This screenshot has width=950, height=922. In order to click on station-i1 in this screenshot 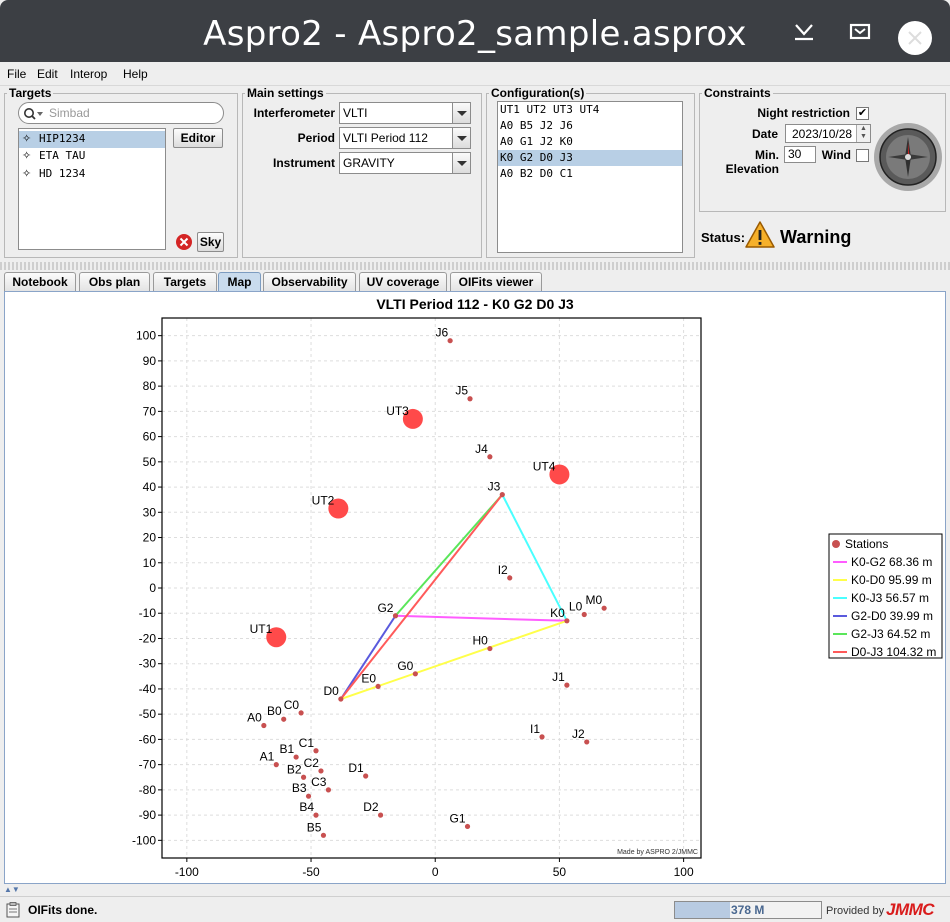, I will do `click(542, 737)`.